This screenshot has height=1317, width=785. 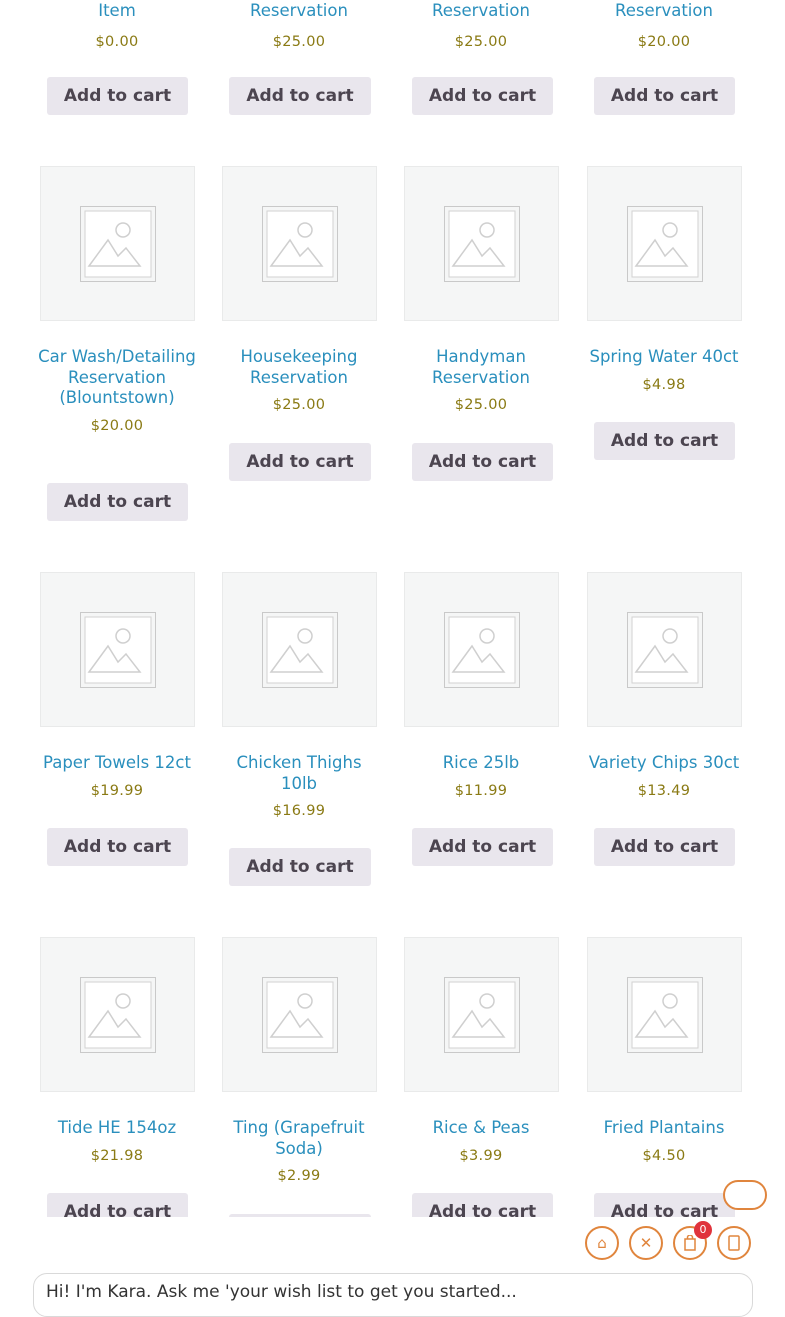 I want to click on cart-icon, so click(x=690, y=1242).